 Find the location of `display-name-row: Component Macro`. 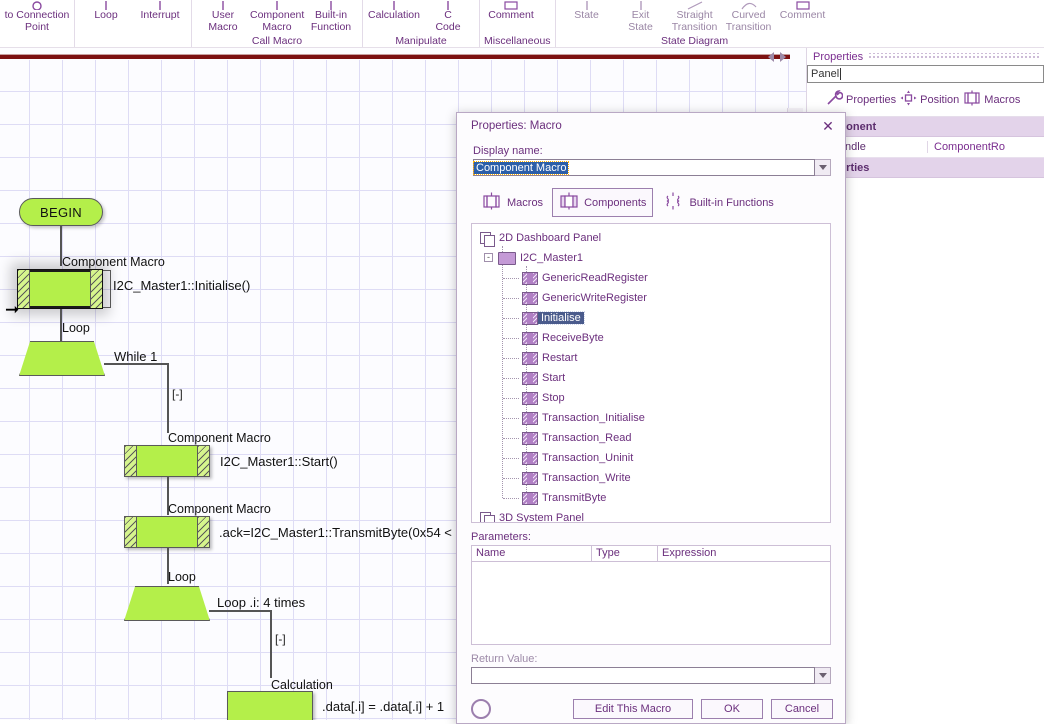

display-name-row: Component Macro is located at coordinates (652, 167).